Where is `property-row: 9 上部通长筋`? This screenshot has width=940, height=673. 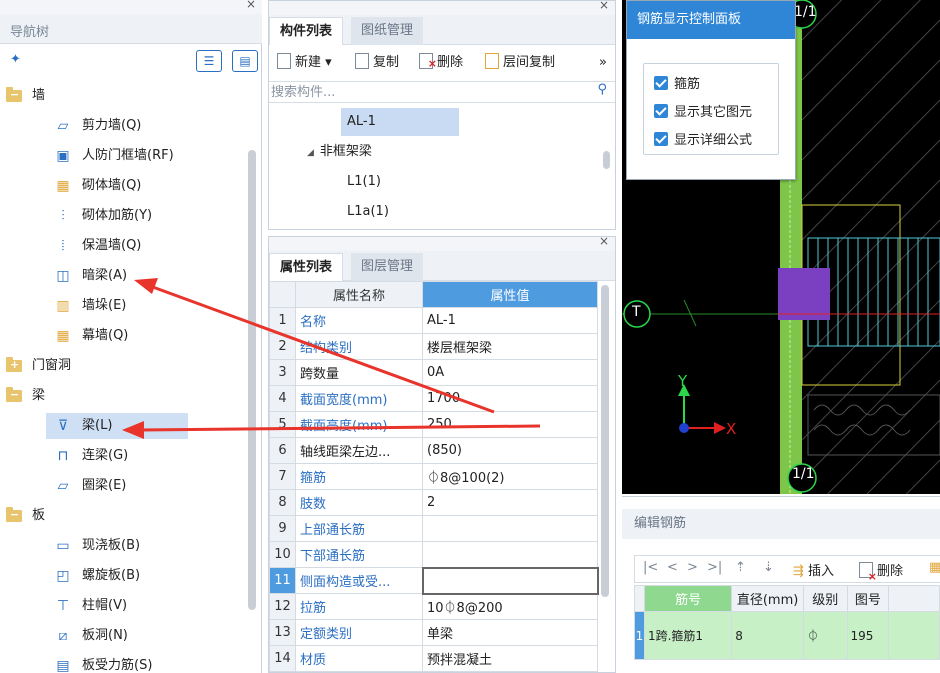
property-row: 9 上部通长筋 is located at coordinates (433, 528).